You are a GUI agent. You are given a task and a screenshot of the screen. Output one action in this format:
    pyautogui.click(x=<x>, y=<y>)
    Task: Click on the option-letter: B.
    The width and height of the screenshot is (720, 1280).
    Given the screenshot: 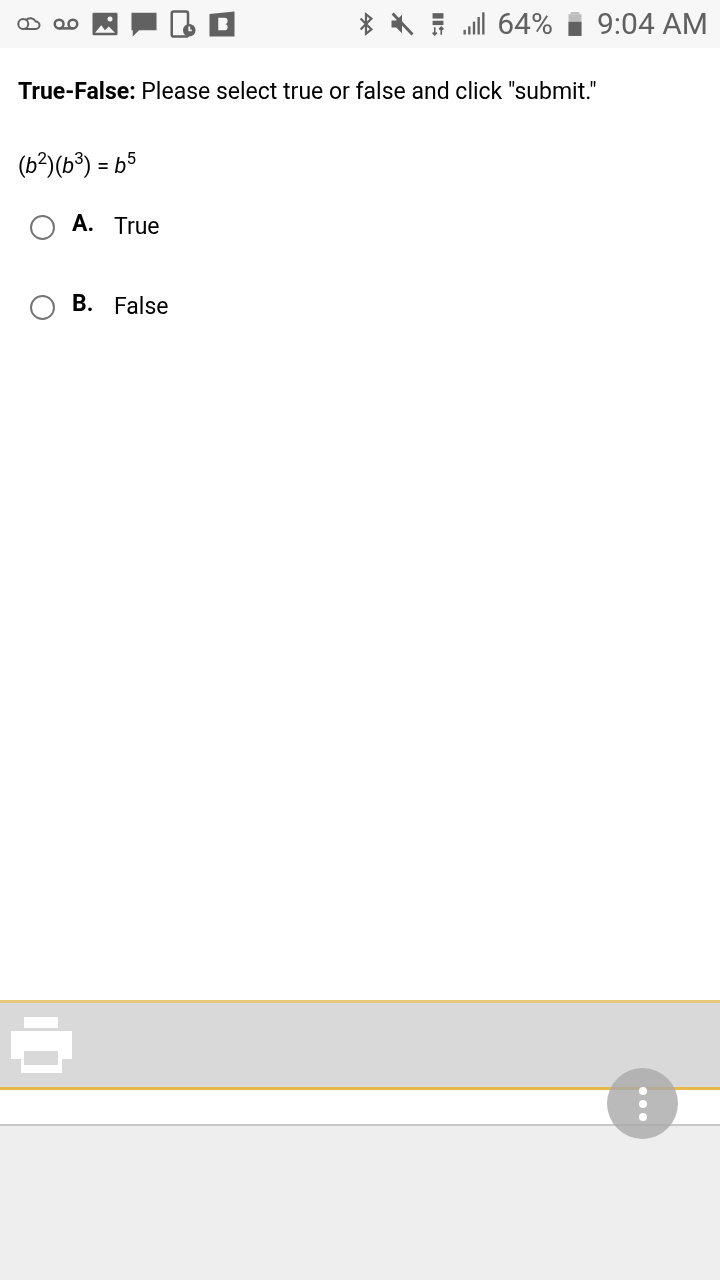 What is the action you would take?
    pyautogui.click(x=83, y=304)
    